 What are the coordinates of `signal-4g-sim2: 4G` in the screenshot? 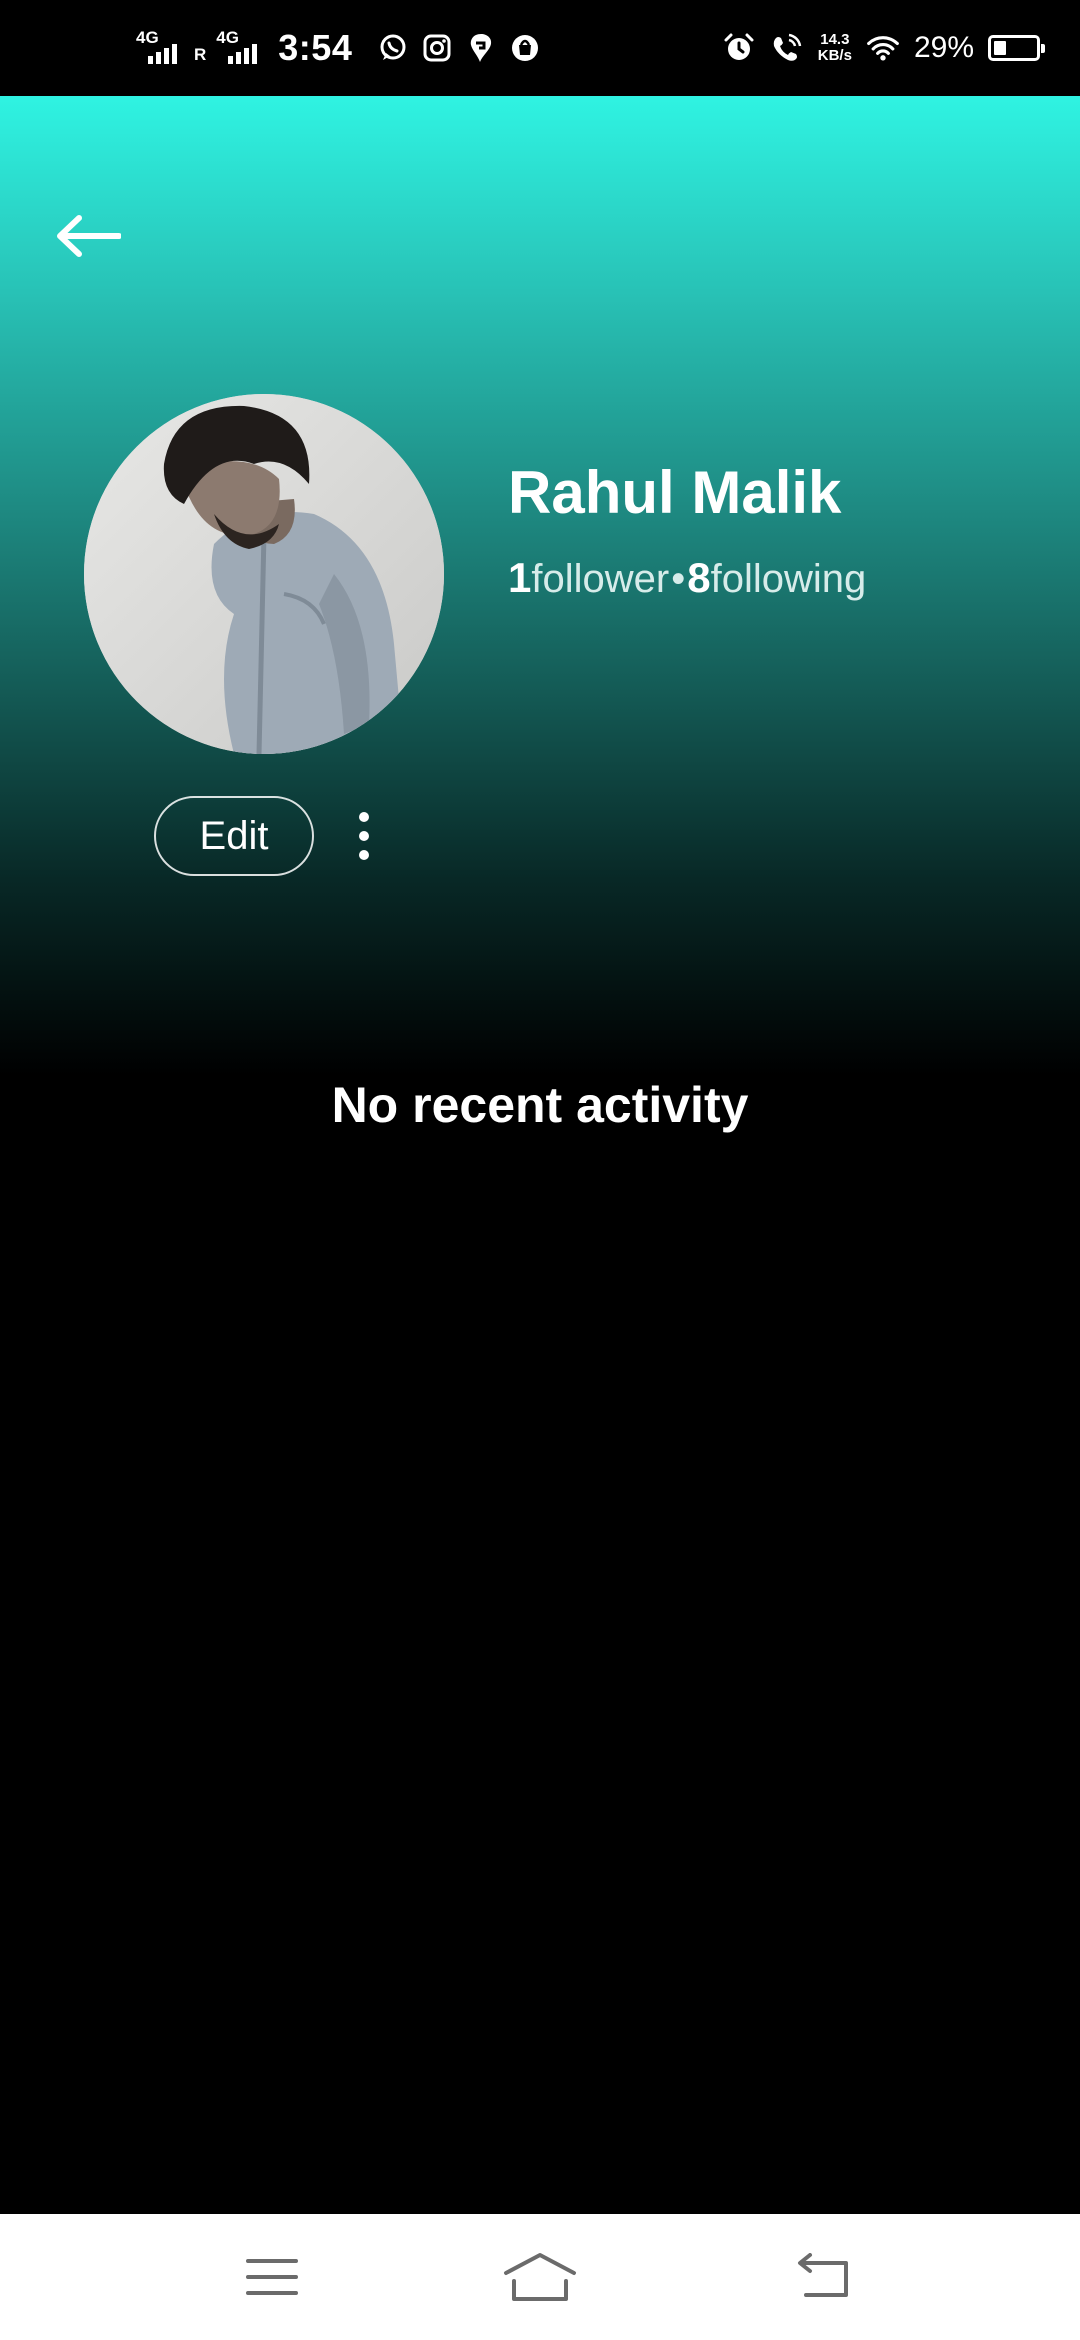 It's located at (240, 48).